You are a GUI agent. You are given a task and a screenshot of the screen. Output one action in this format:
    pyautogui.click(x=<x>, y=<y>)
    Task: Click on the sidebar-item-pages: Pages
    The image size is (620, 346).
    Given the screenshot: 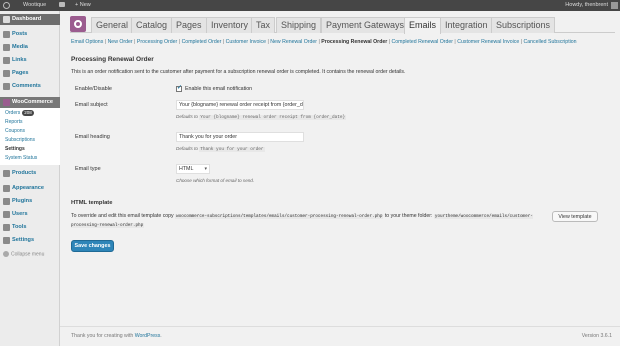 What is the action you would take?
    pyautogui.click(x=30, y=73)
    